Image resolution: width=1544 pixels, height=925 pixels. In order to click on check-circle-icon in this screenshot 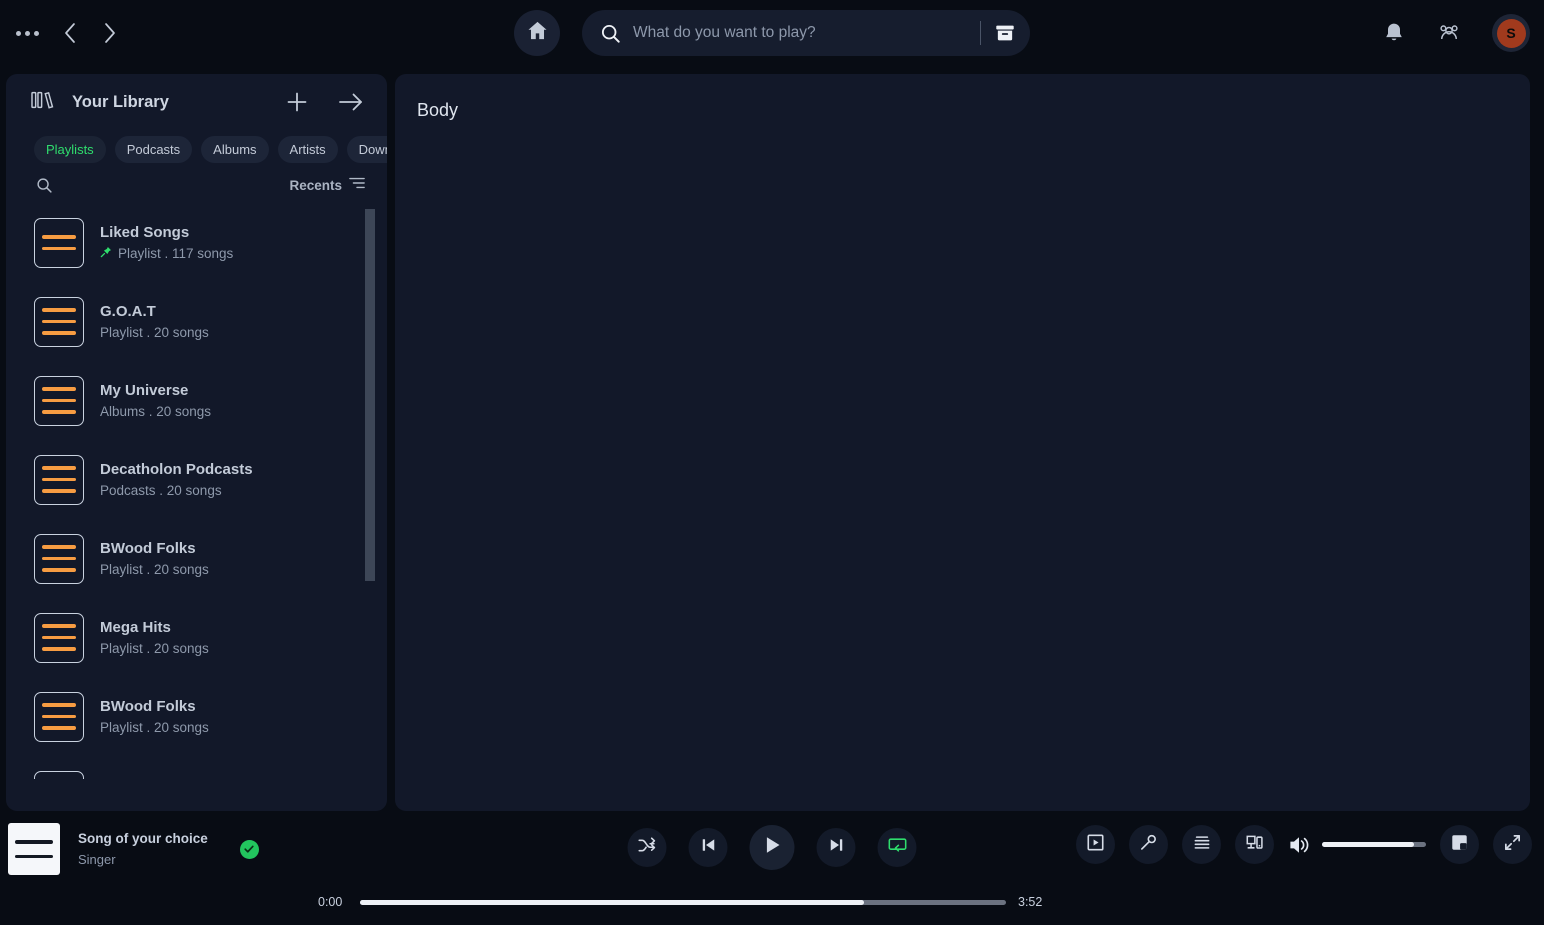, I will do `click(249, 849)`.